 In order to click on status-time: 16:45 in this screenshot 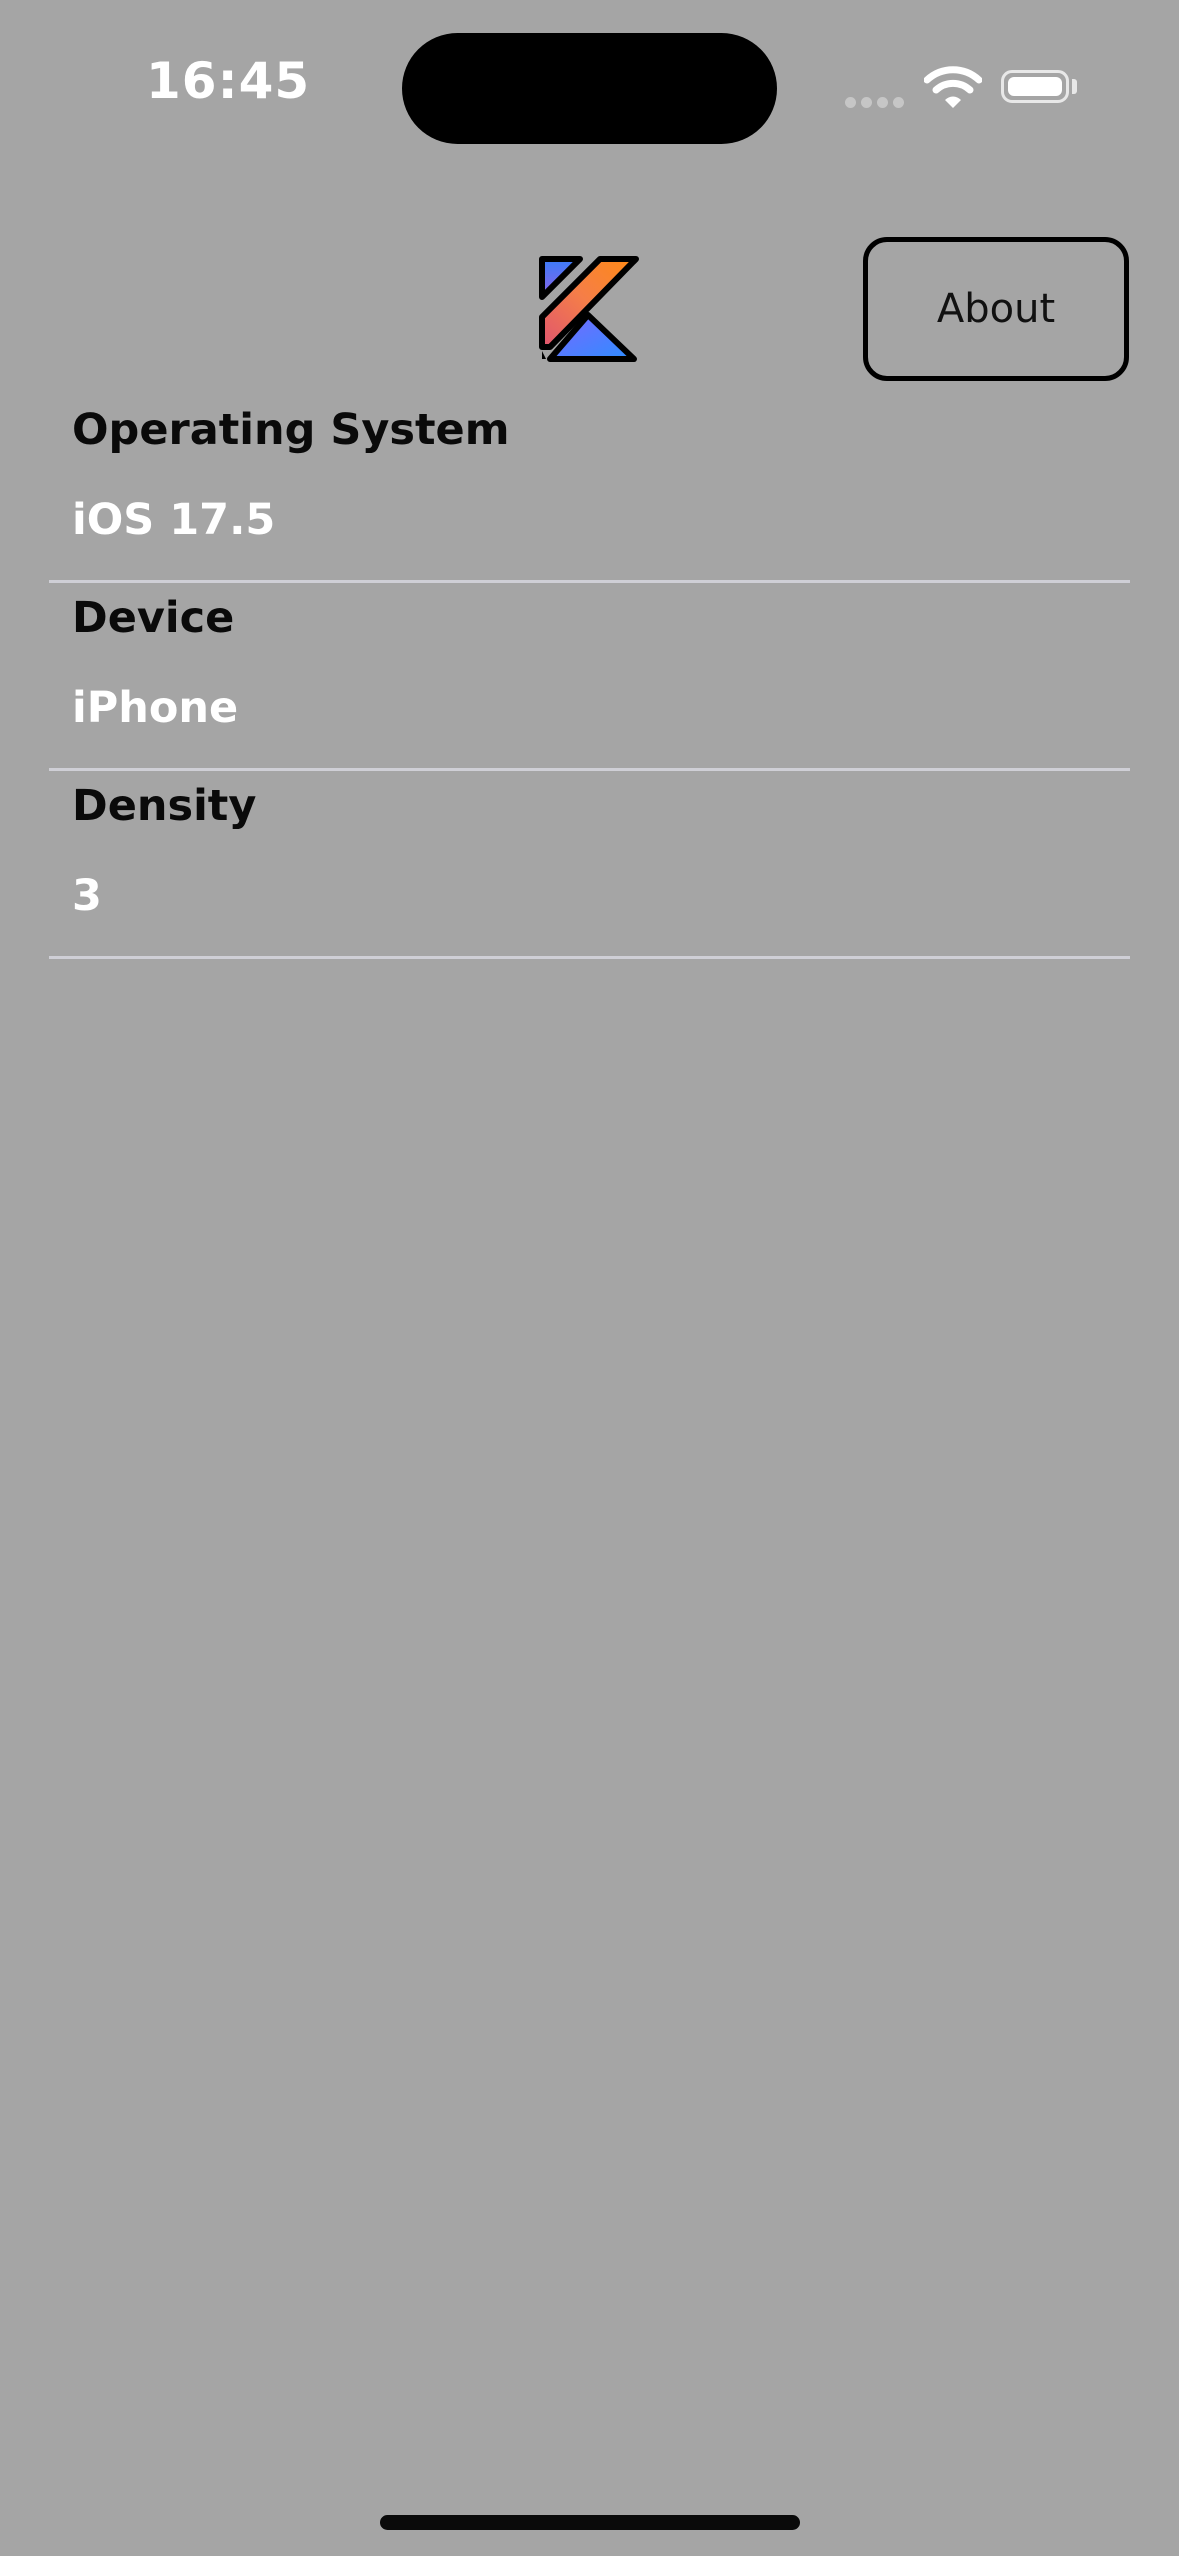, I will do `click(228, 81)`.